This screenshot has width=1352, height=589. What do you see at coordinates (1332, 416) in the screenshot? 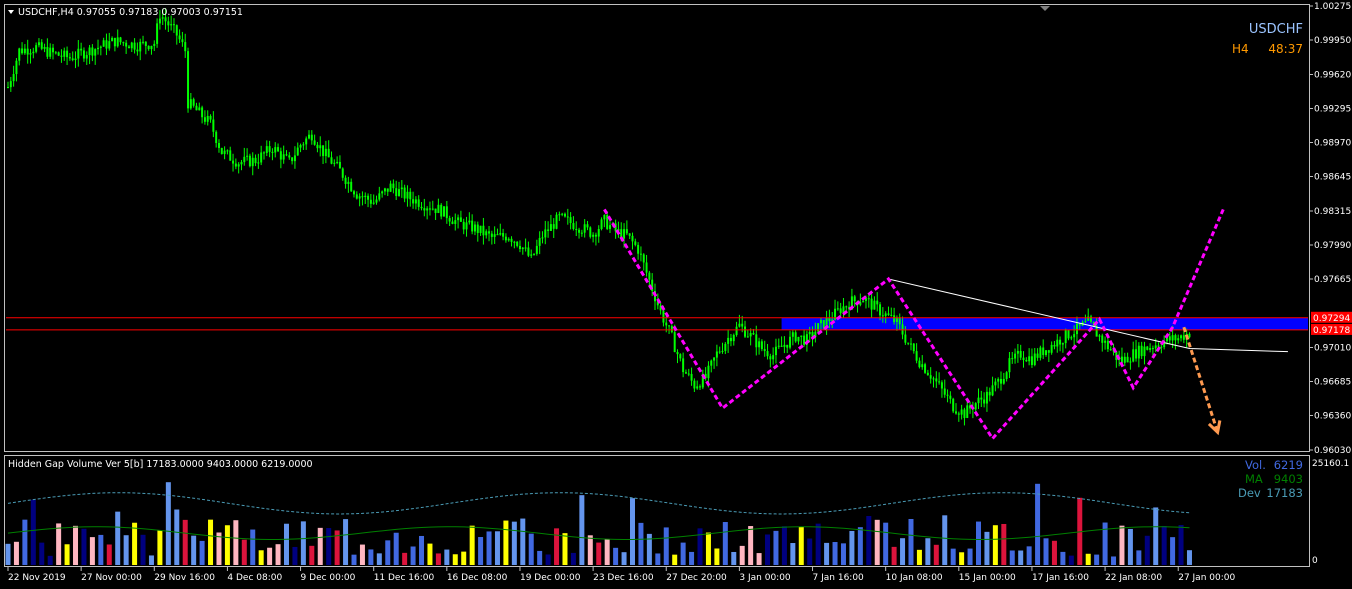
I see `y-tick-label: 0.96360` at bounding box center [1332, 416].